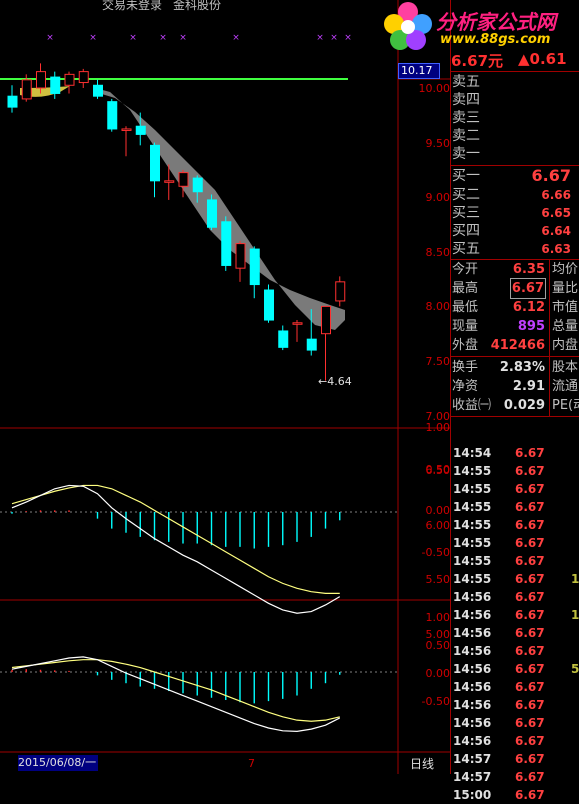 This screenshot has width=579, height=804. Describe the element at coordinates (466, 231) in the screenshot. I see `buy-level-label: 买四` at that location.